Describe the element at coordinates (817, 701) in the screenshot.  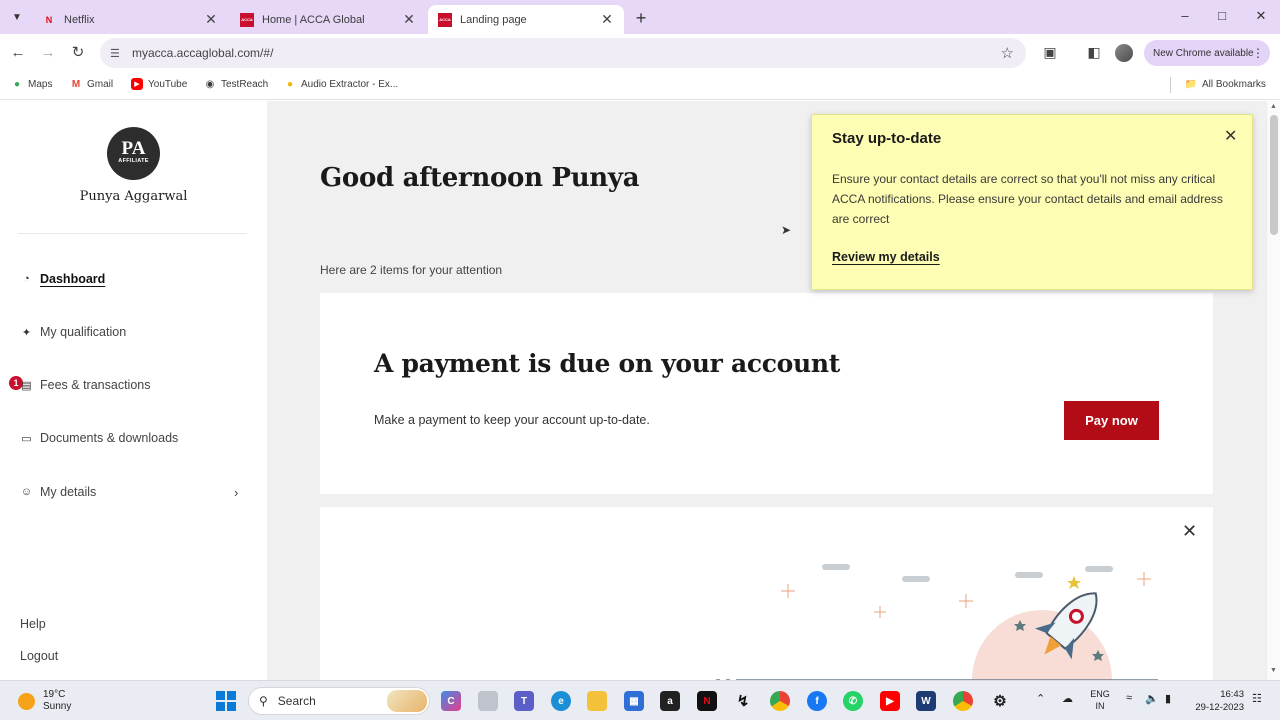
I see `facebook-icon: f` at that location.